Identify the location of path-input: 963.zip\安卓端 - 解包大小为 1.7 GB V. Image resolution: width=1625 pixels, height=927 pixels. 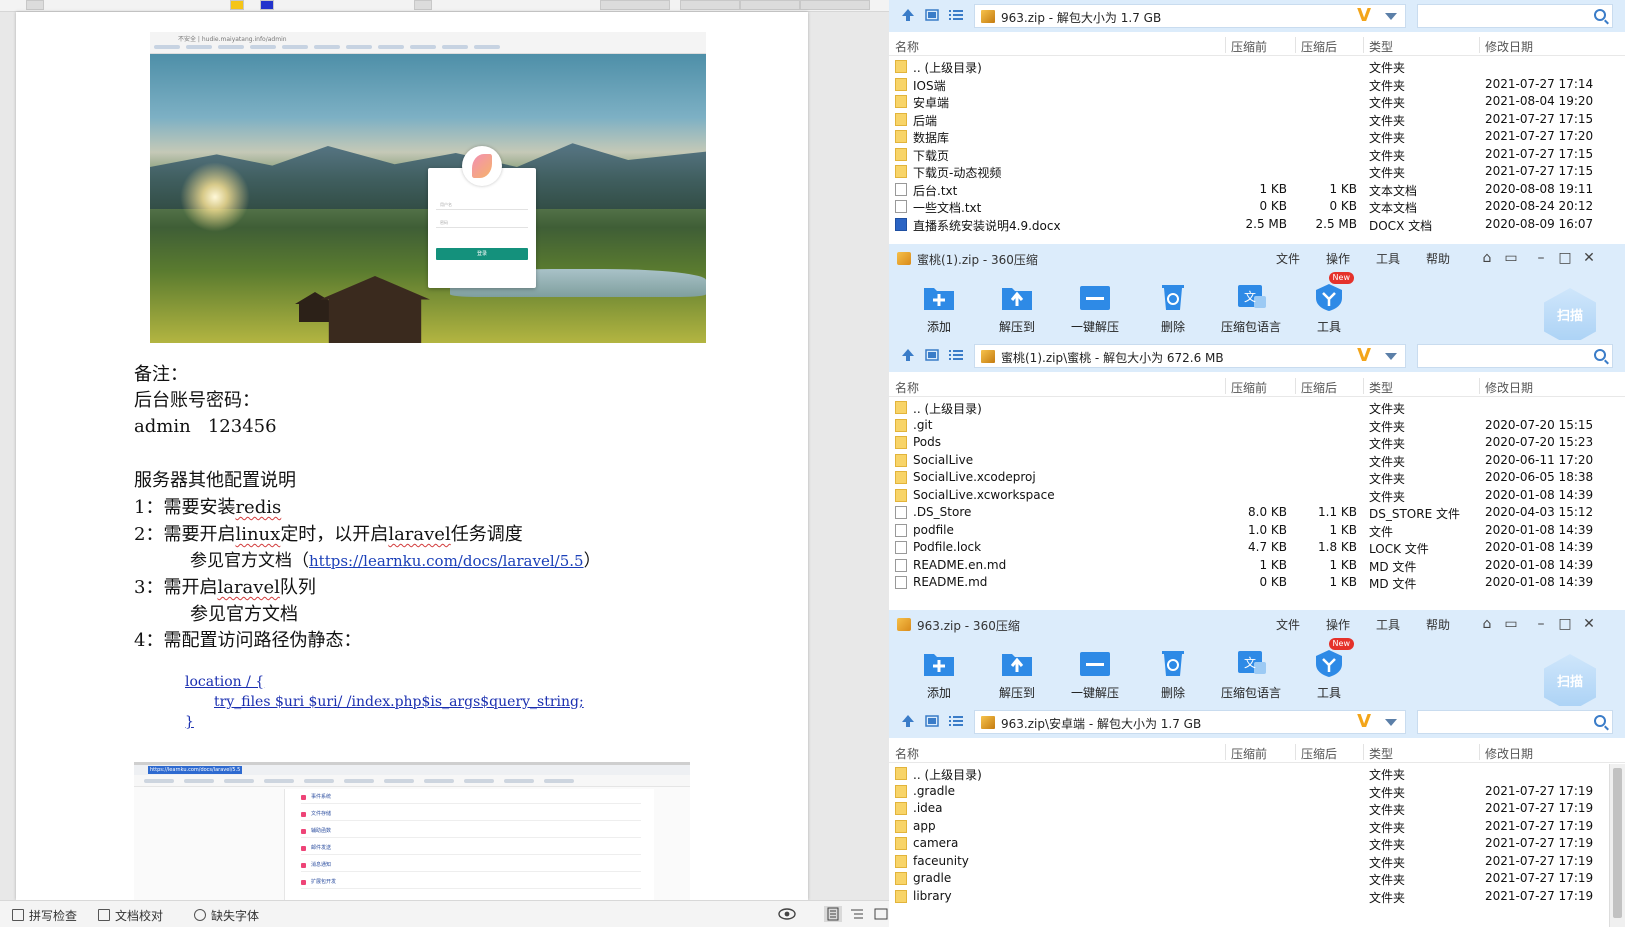
(1190, 722).